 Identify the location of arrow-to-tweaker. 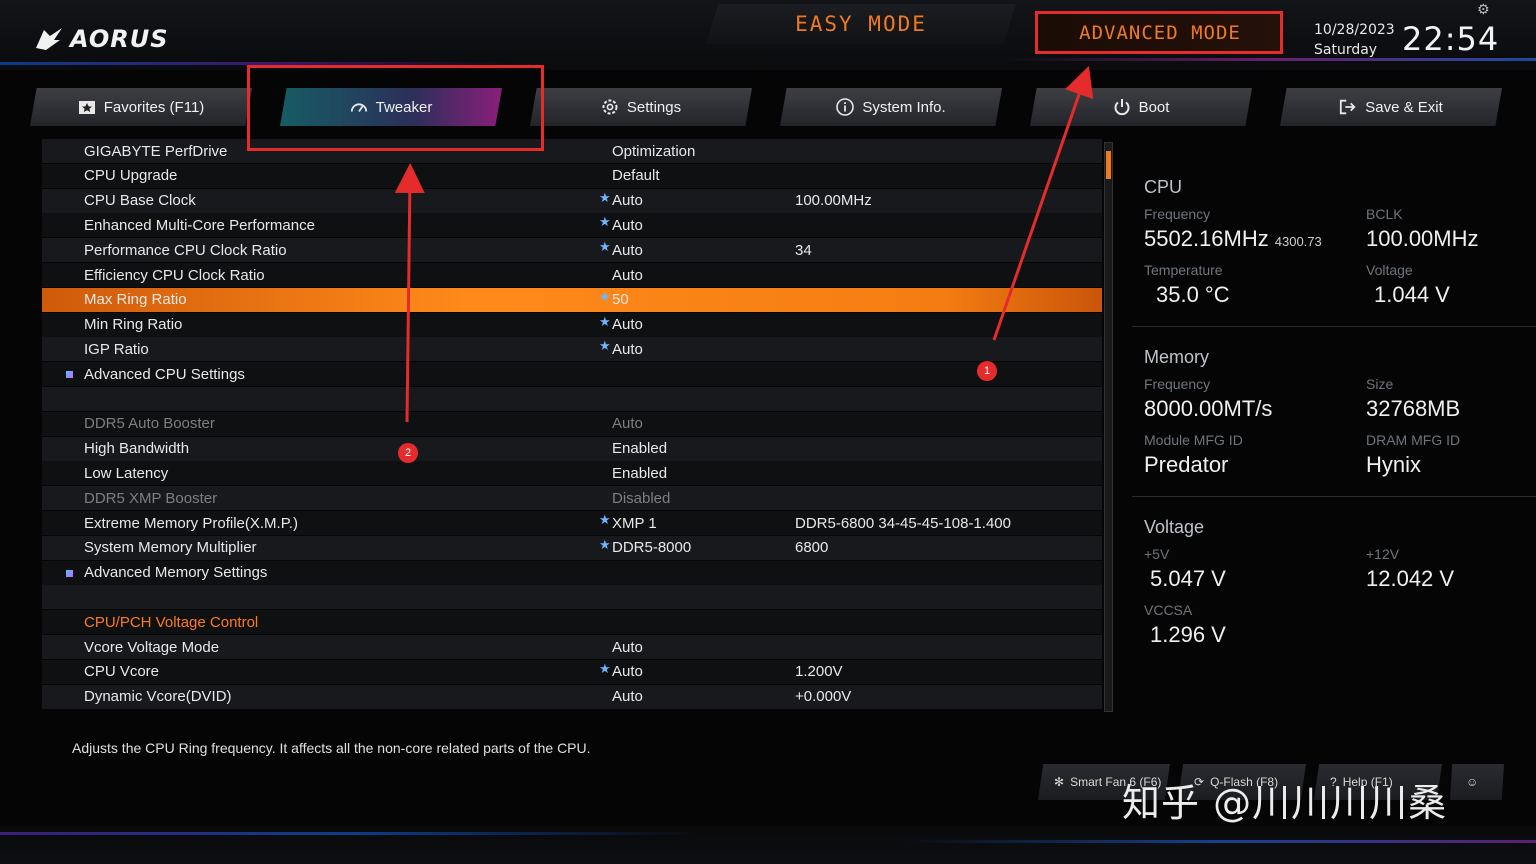
(409, 293).